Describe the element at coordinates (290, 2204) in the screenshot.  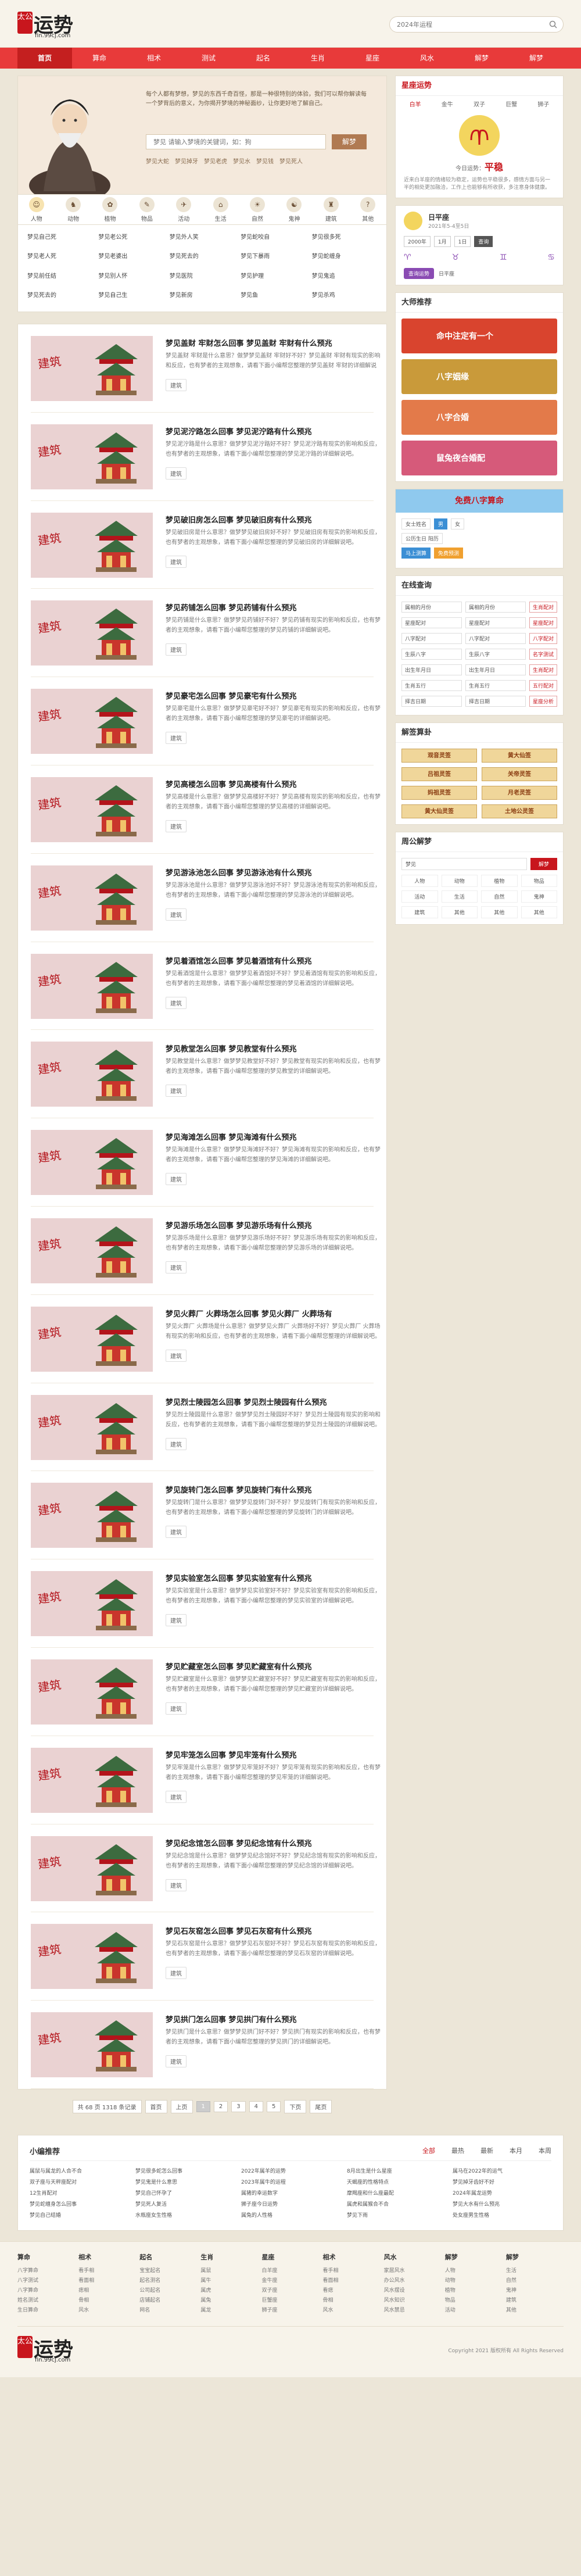
I see `rec-item: 狮子座今日运势` at that location.